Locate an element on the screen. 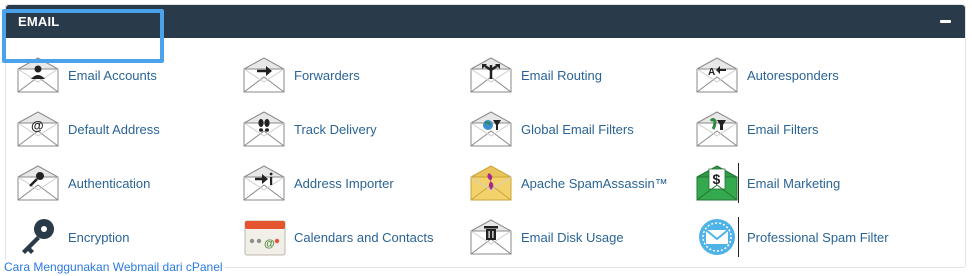 The width and height of the screenshot is (972, 276). tool-label: Address Importer is located at coordinates (344, 183).